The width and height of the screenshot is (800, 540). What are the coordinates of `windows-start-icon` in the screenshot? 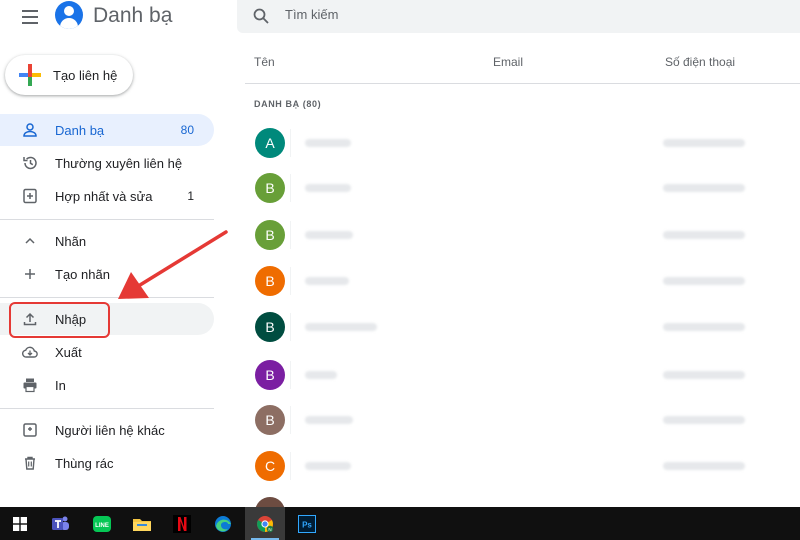 It's located at (20, 523).